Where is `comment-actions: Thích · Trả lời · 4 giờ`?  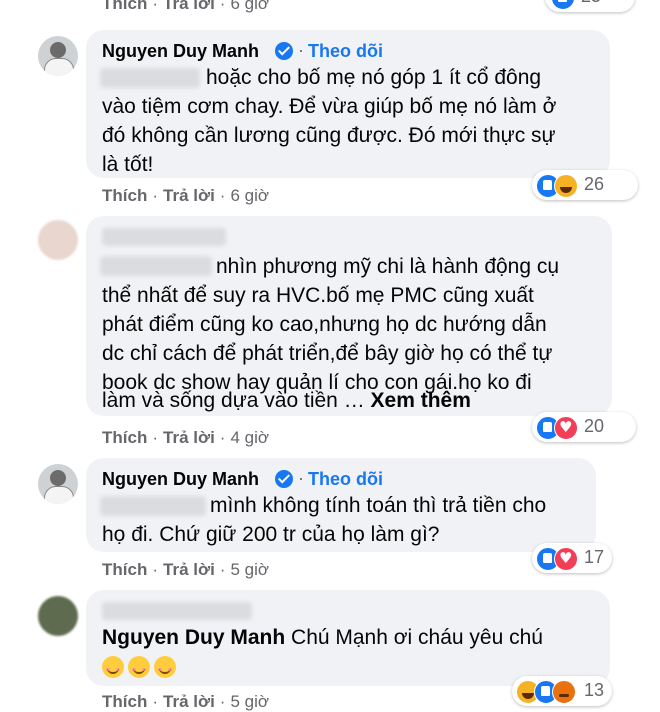 comment-actions: Thích · Trả lời · 4 giờ is located at coordinates (186, 437).